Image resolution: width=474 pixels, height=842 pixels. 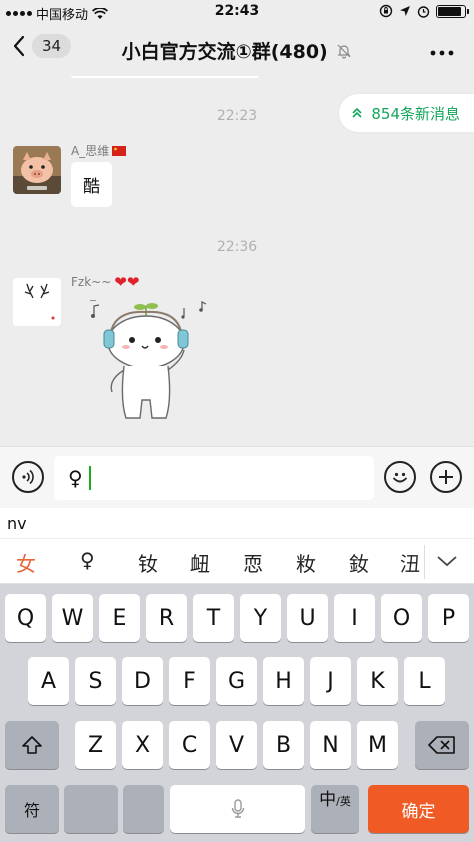 I want to click on candidate-8: 沑, so click(x=410, y=562).